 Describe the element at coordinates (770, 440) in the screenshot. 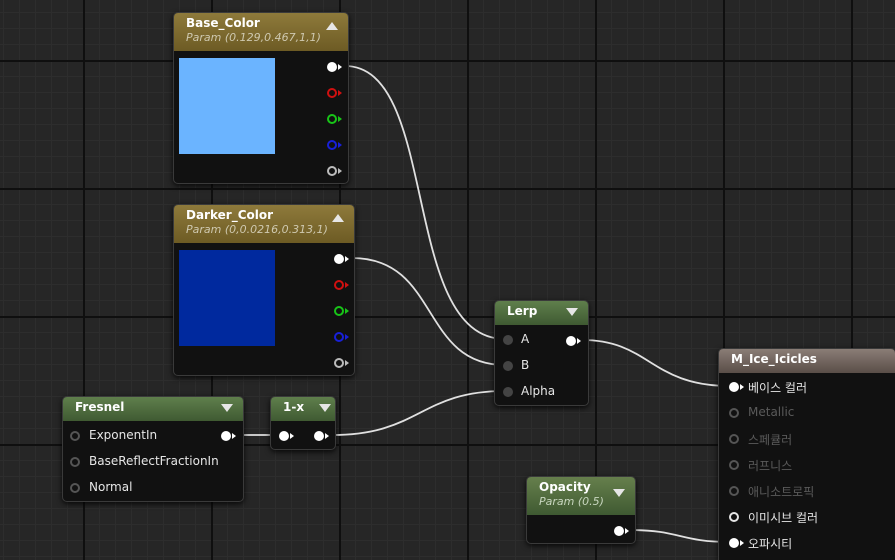

I see `pin-label-specular: 스페큘러` at that location.